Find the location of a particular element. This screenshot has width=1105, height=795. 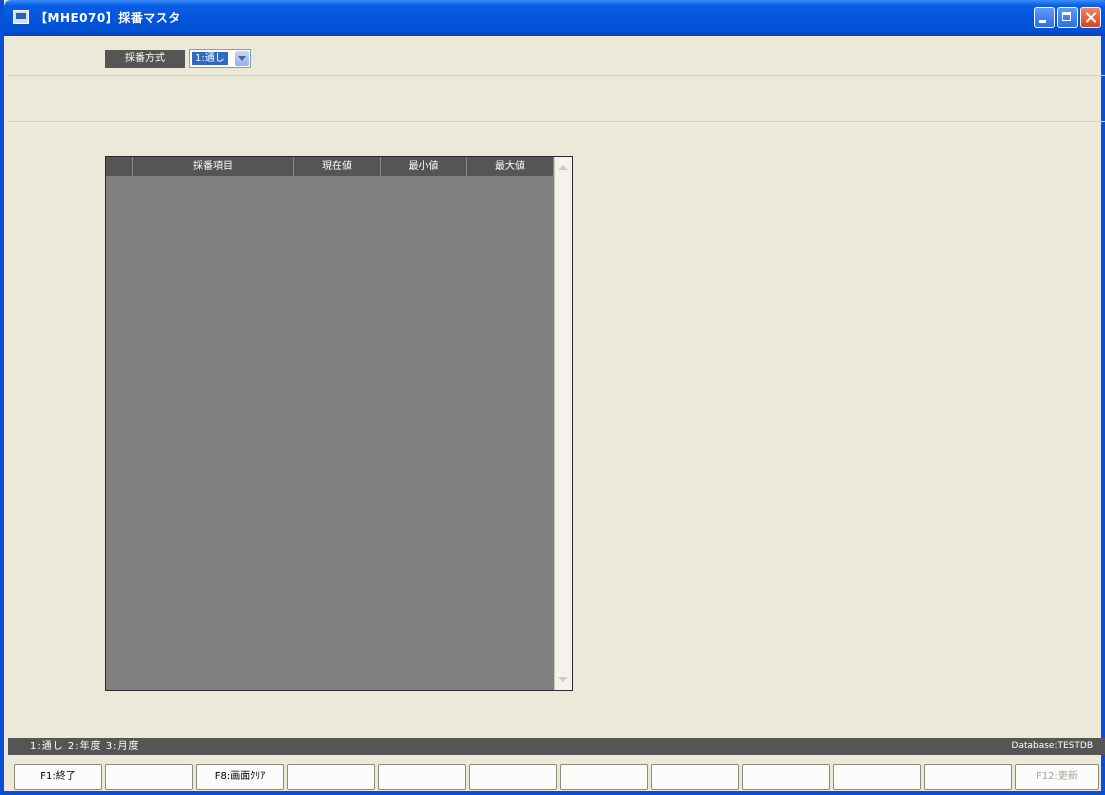

function-key-bar: F1:終了 F8:画面ｸﾘｱ F12:更新 is located at coordinates (558, 777).